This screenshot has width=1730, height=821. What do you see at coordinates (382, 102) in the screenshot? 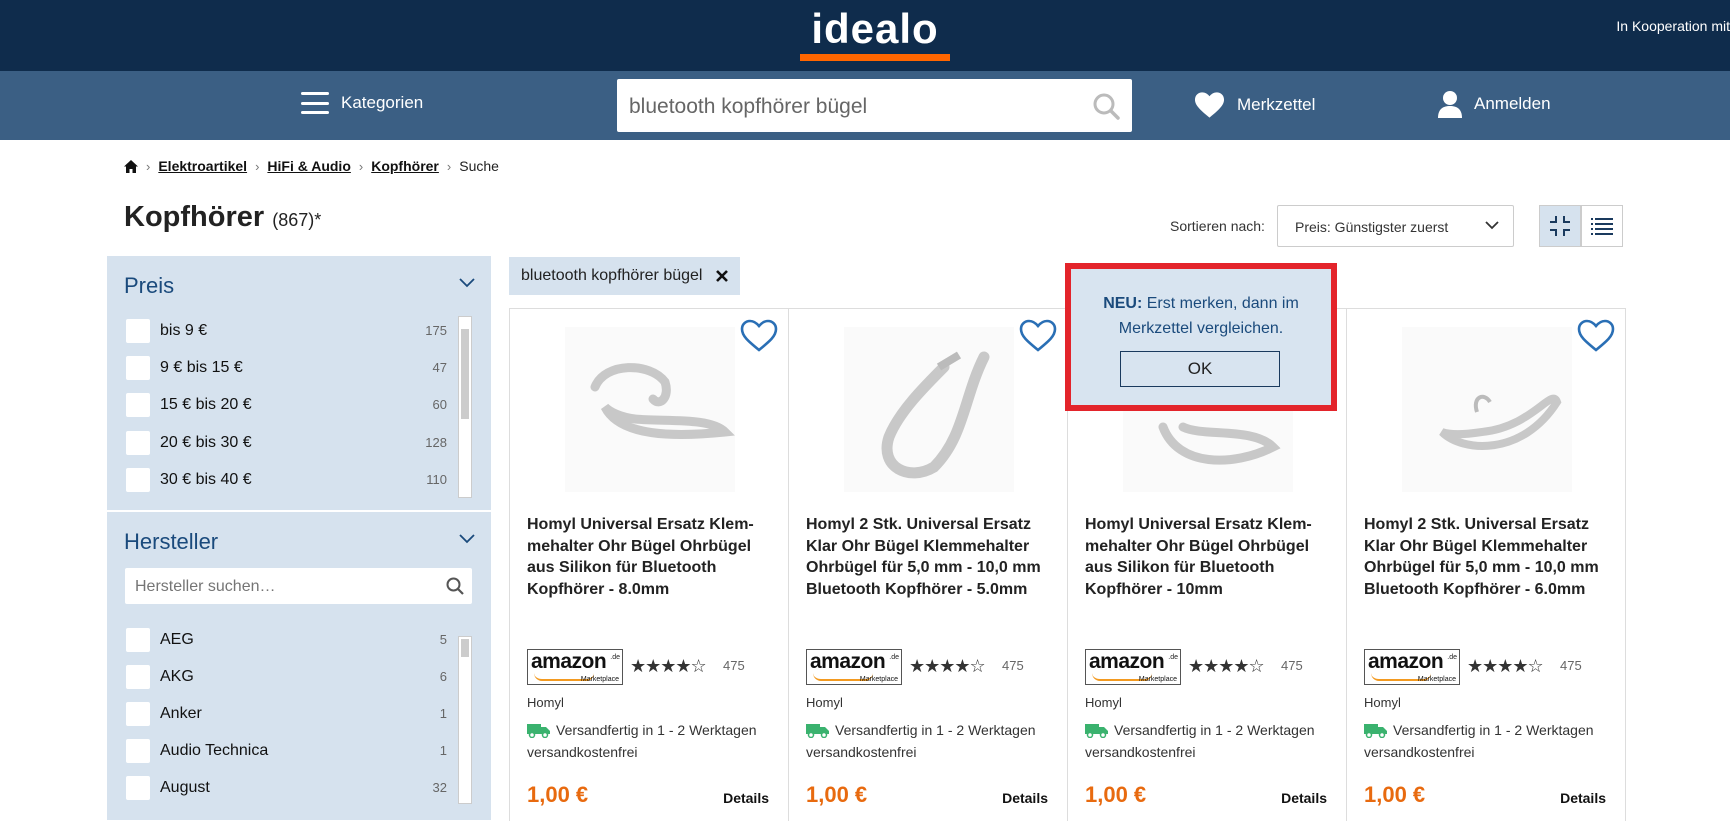
I see `categories-label: Kategorien` at bounding box center [382, 102].